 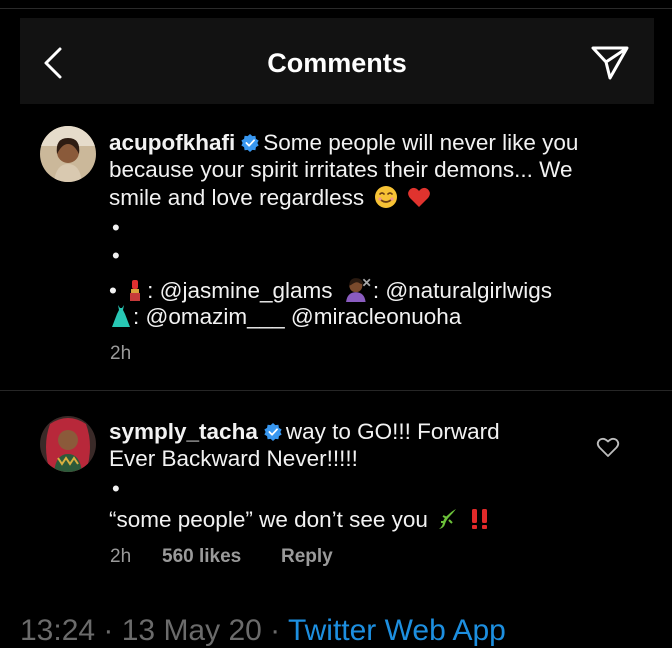 What do you see at coordinates (68, 154) in the screenshot?
I see `post-author-avatar` at bounding box center [68, 154].